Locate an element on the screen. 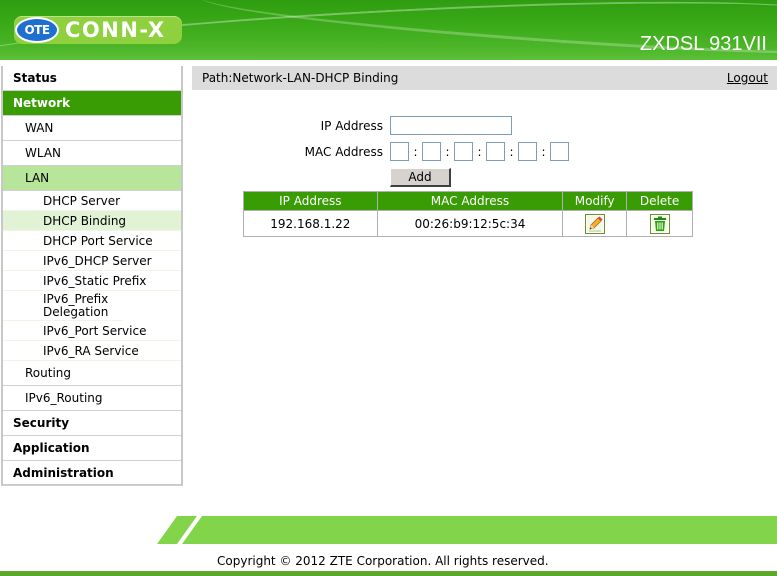  mac-octet-2-input is located at coordinates (431, 151).